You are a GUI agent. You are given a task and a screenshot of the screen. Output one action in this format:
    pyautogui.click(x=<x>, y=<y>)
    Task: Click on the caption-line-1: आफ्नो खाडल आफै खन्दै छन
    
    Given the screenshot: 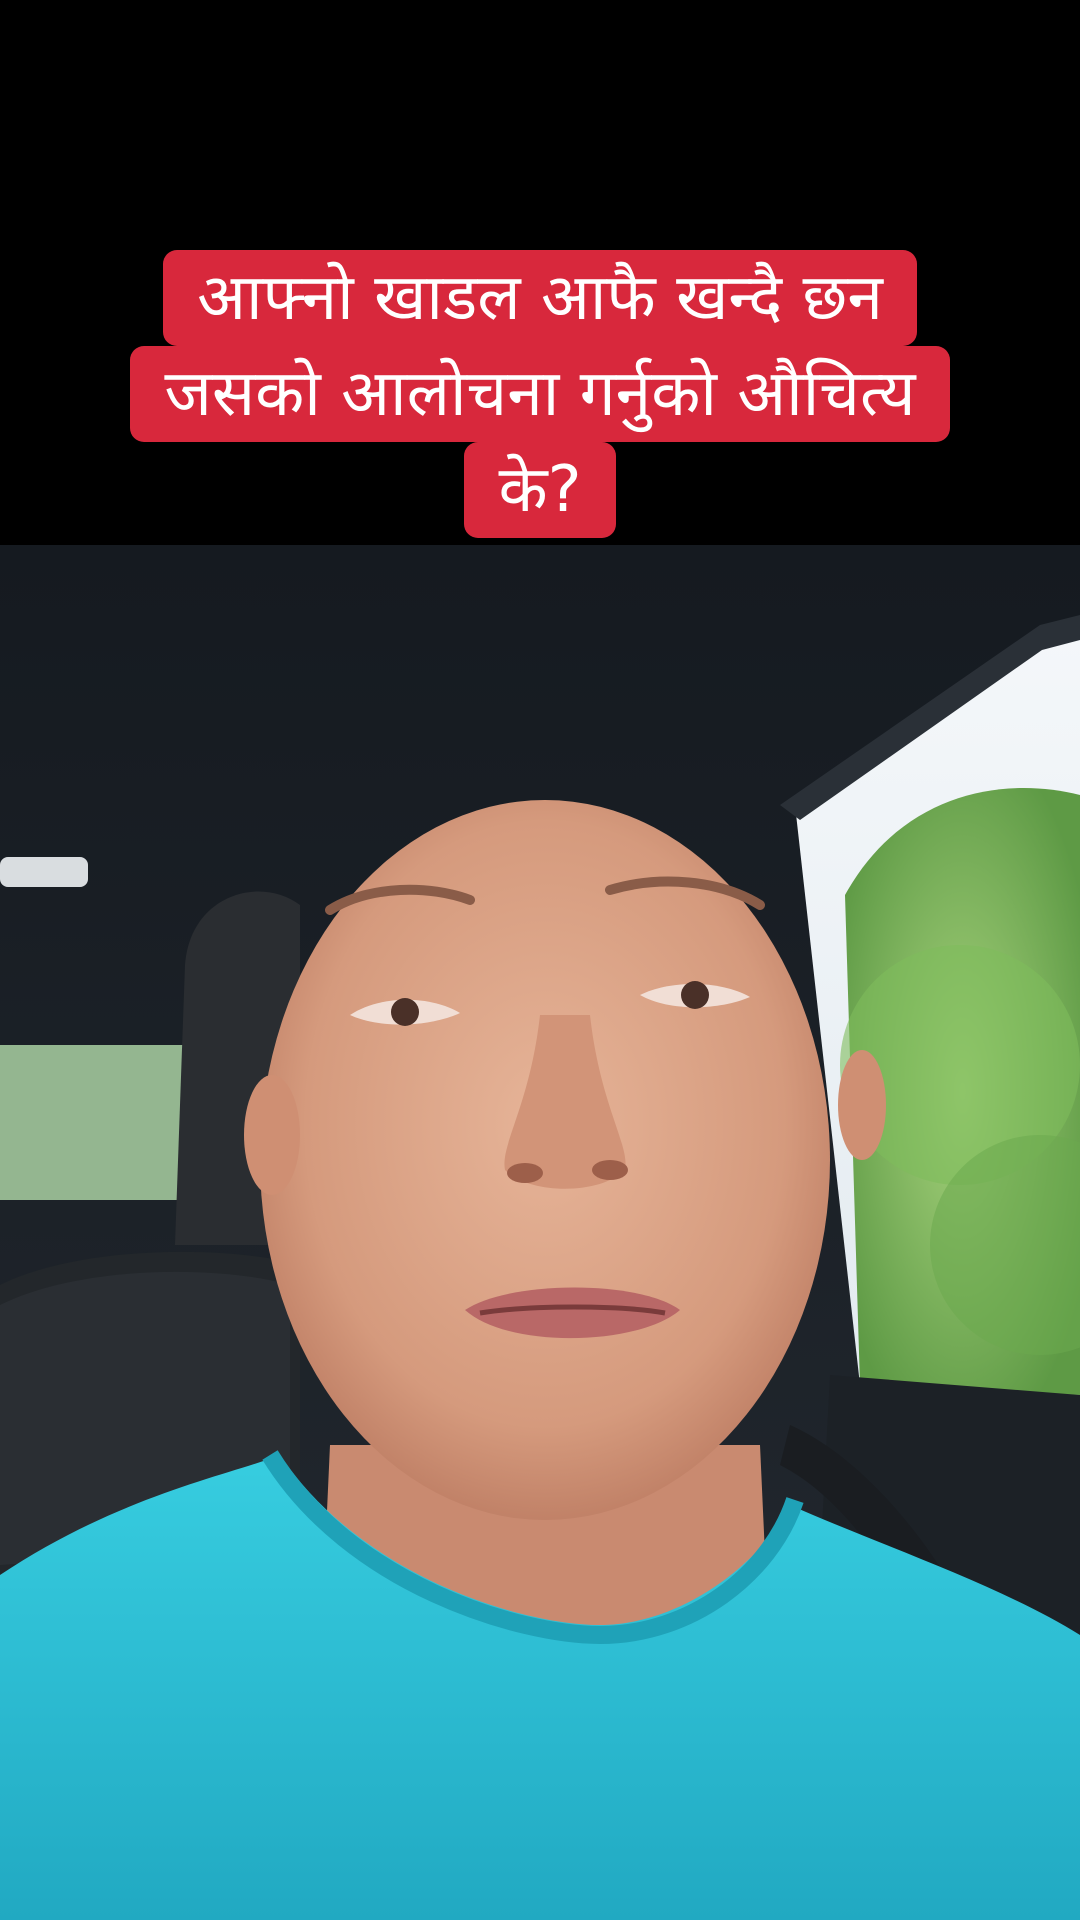 What is the action you would take?
    pyautogui.click(x=540, y=298)
    